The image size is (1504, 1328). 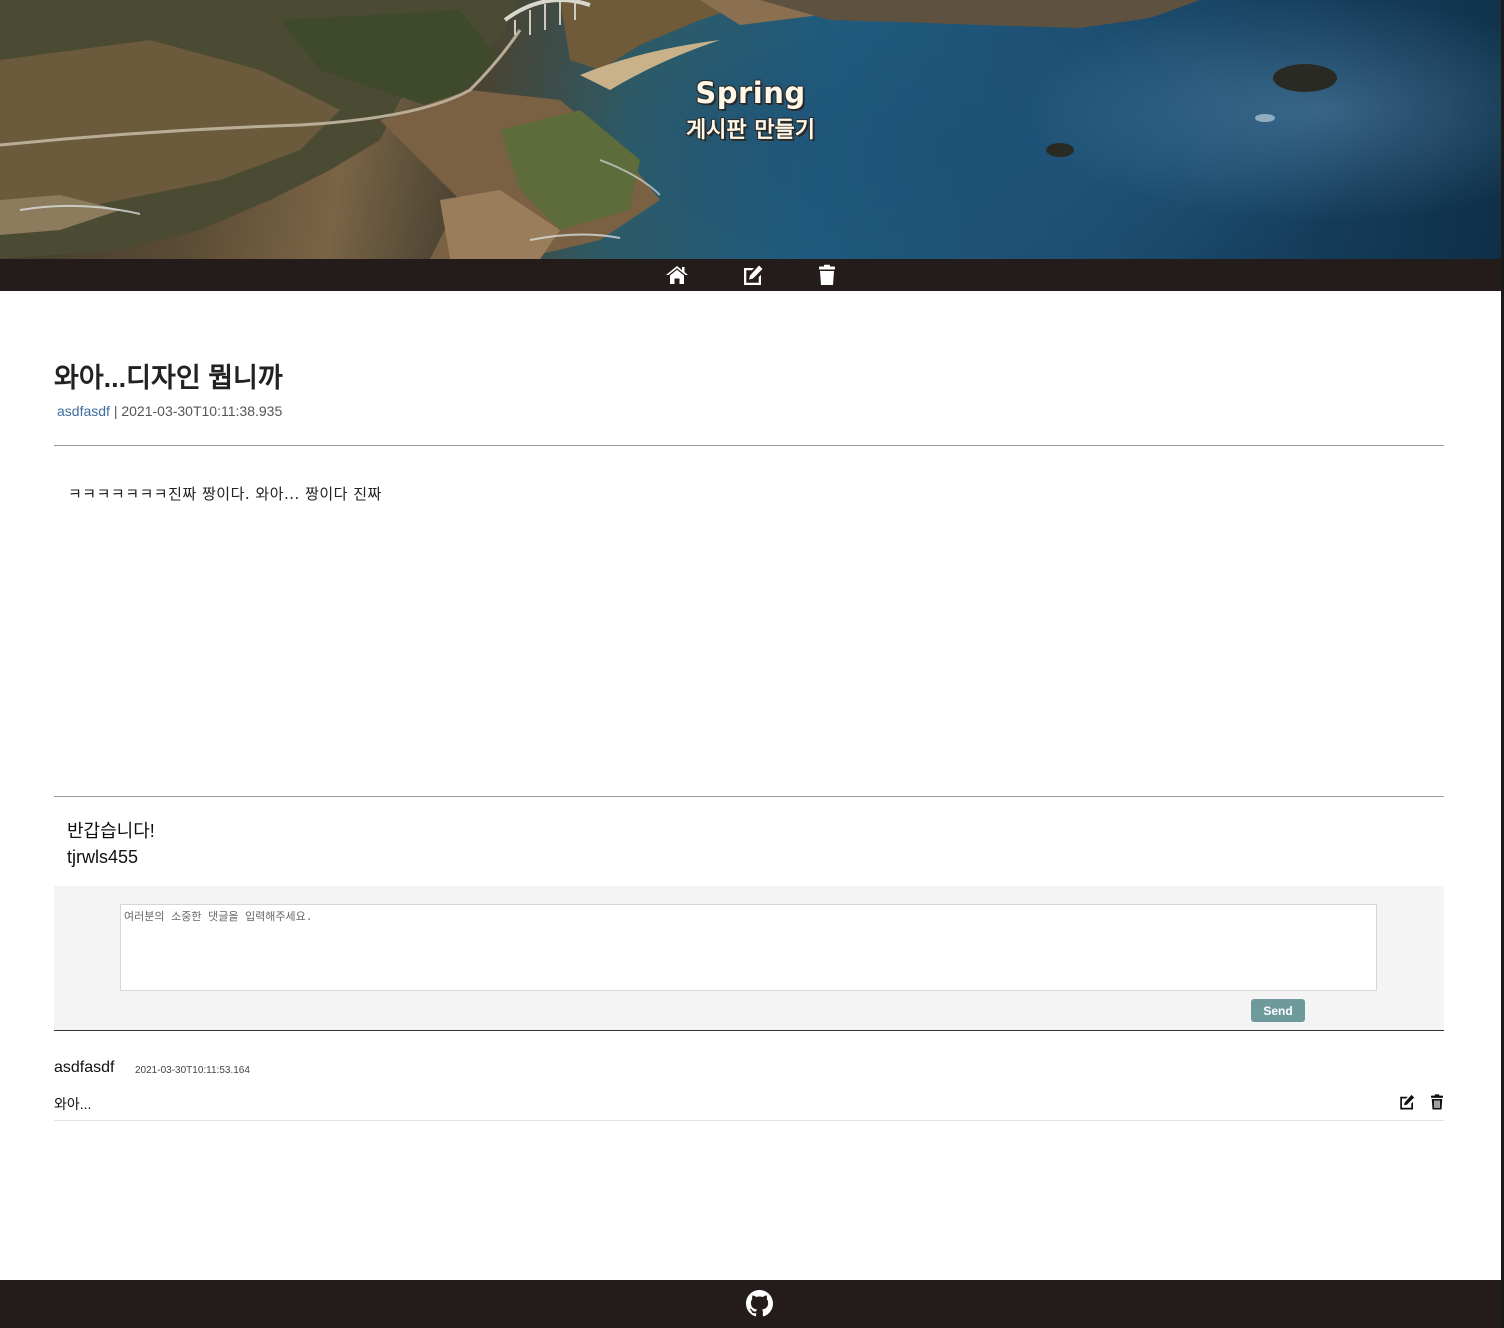 I want to click on current-username: tjrwls455, so click(x=103, y=857).